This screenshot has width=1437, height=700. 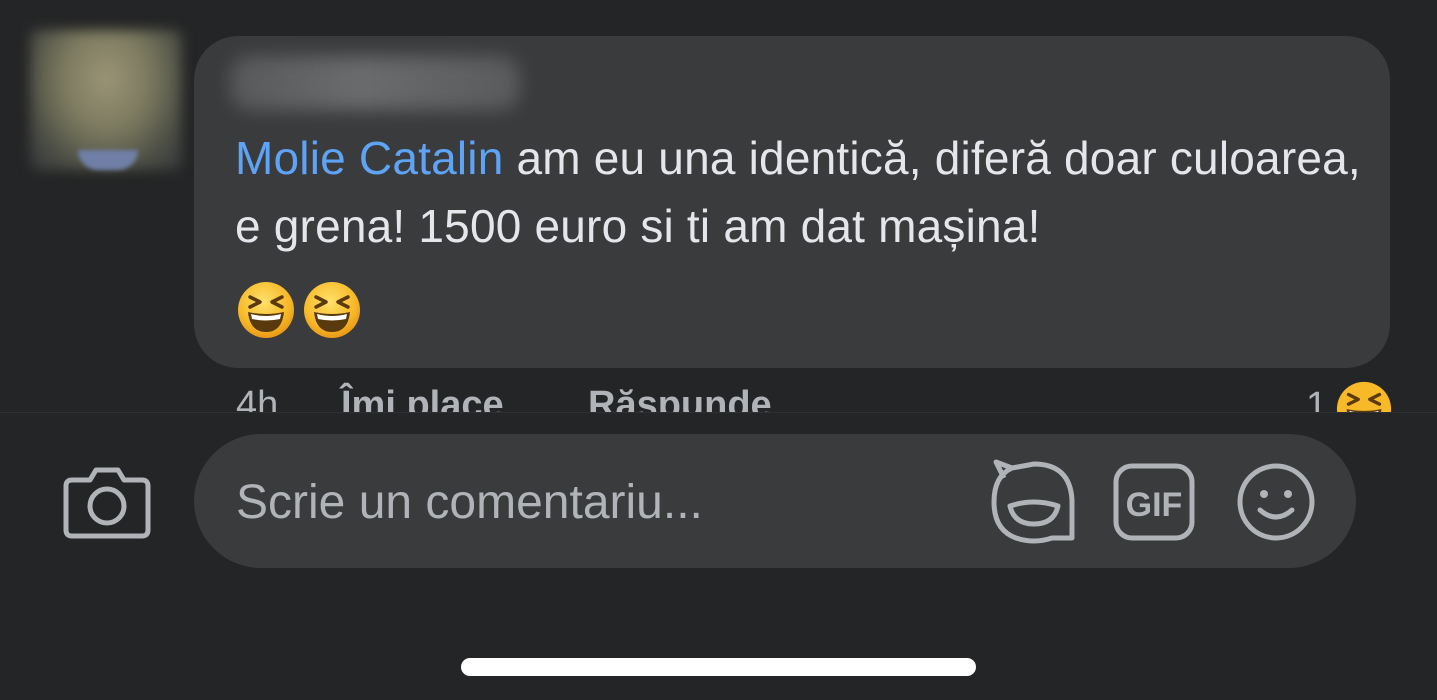 I want to click on like-button: Îmi place, so click(x=422, y=398).